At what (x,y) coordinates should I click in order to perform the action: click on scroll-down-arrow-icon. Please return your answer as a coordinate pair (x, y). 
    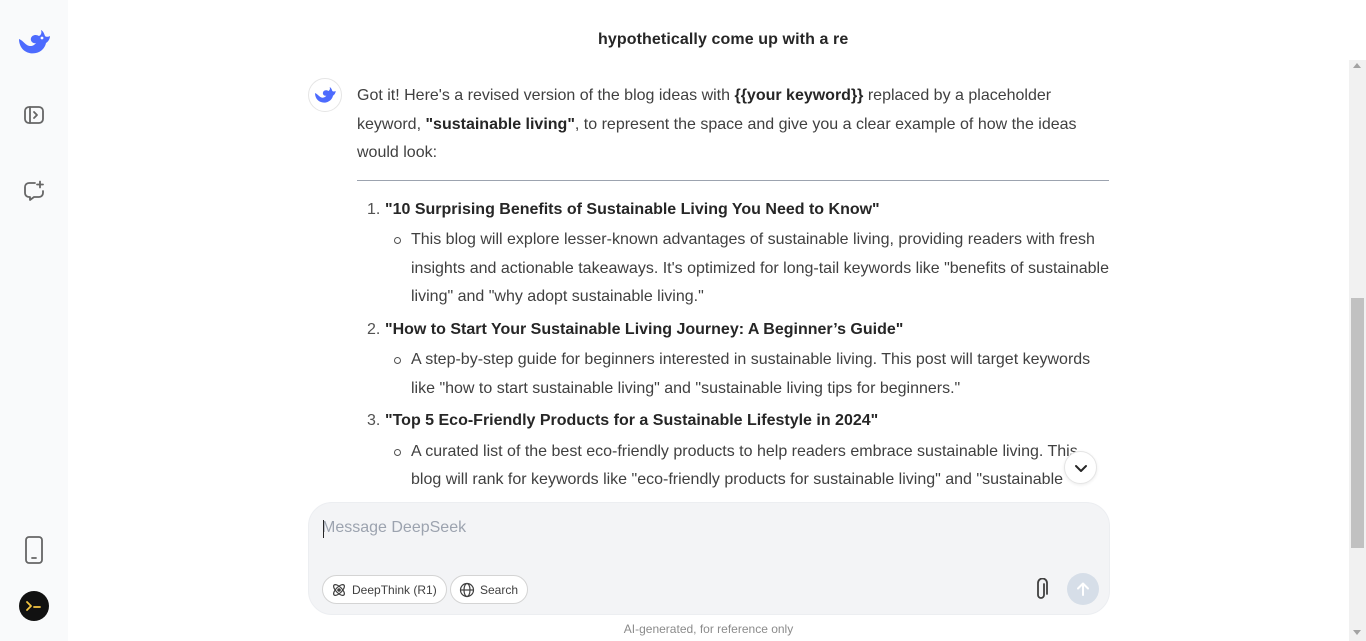
    Looking at the image, I should click on (1357, 632).